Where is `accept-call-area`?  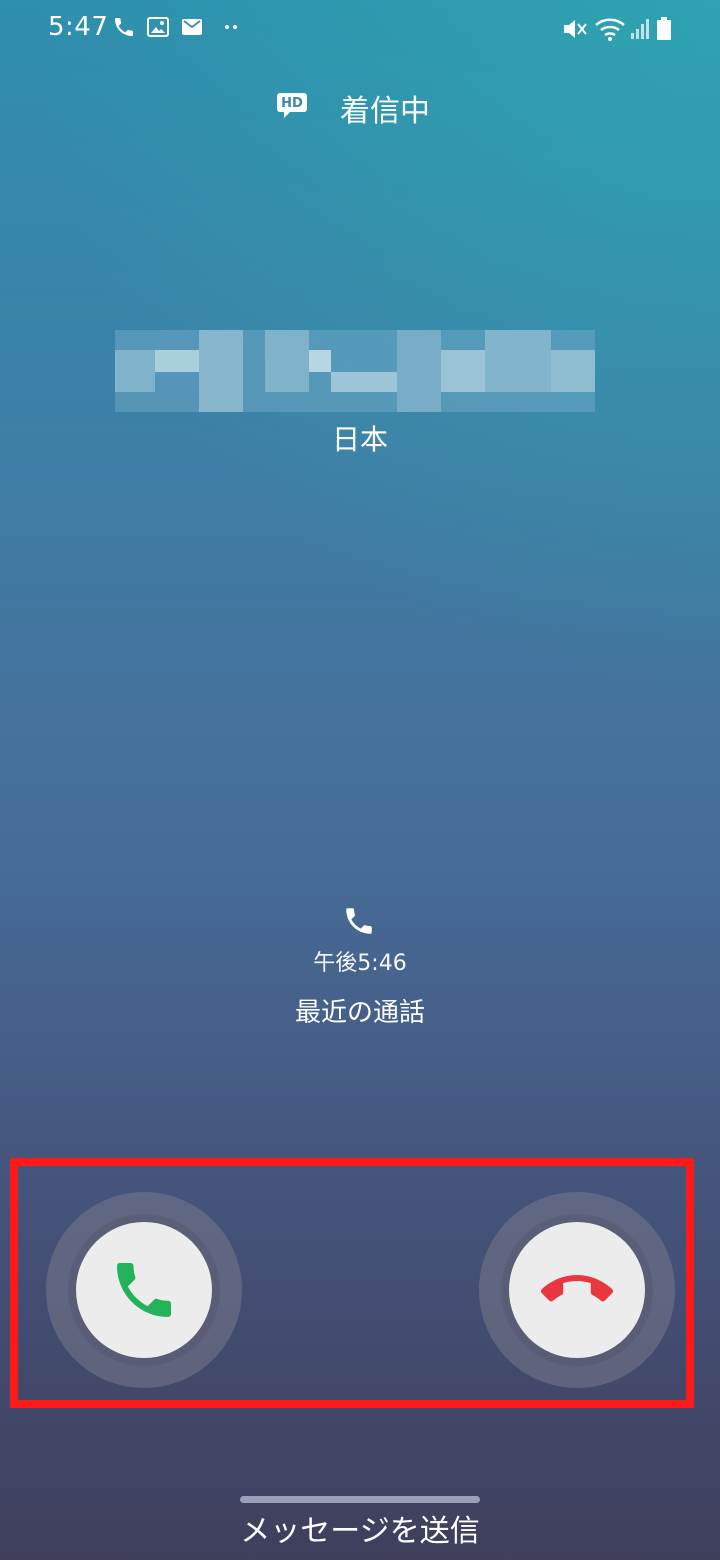
accept-call-area is located at coordinates (144, 1290).